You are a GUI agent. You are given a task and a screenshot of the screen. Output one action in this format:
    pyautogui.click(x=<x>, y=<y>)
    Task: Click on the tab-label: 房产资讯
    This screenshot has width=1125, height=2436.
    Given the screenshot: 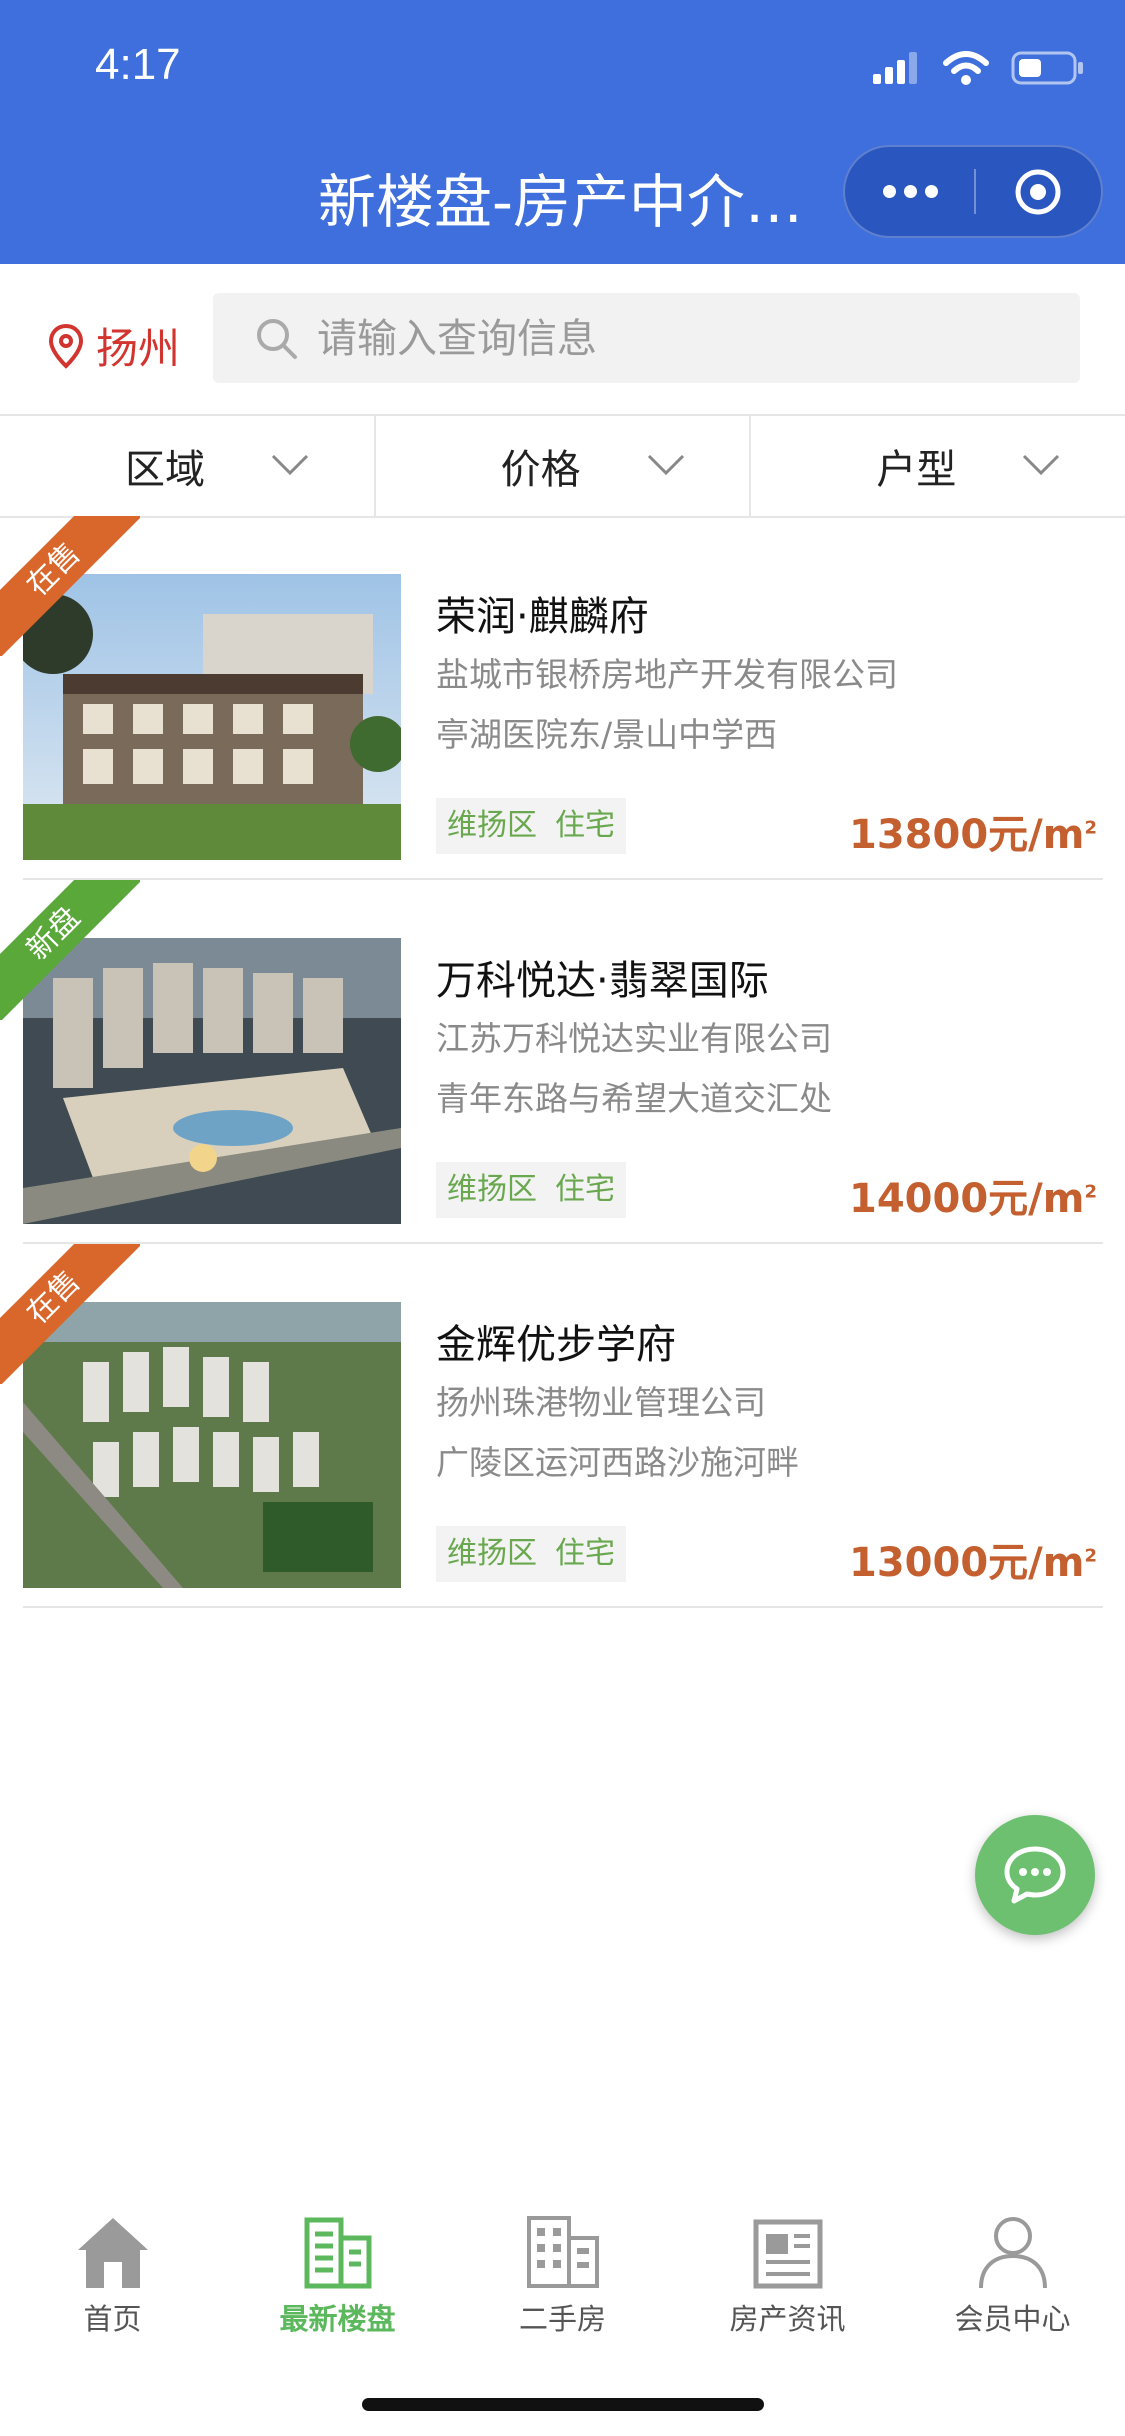 What is the action you would take?
    pyautogui.click(x=787, y=2319)
    